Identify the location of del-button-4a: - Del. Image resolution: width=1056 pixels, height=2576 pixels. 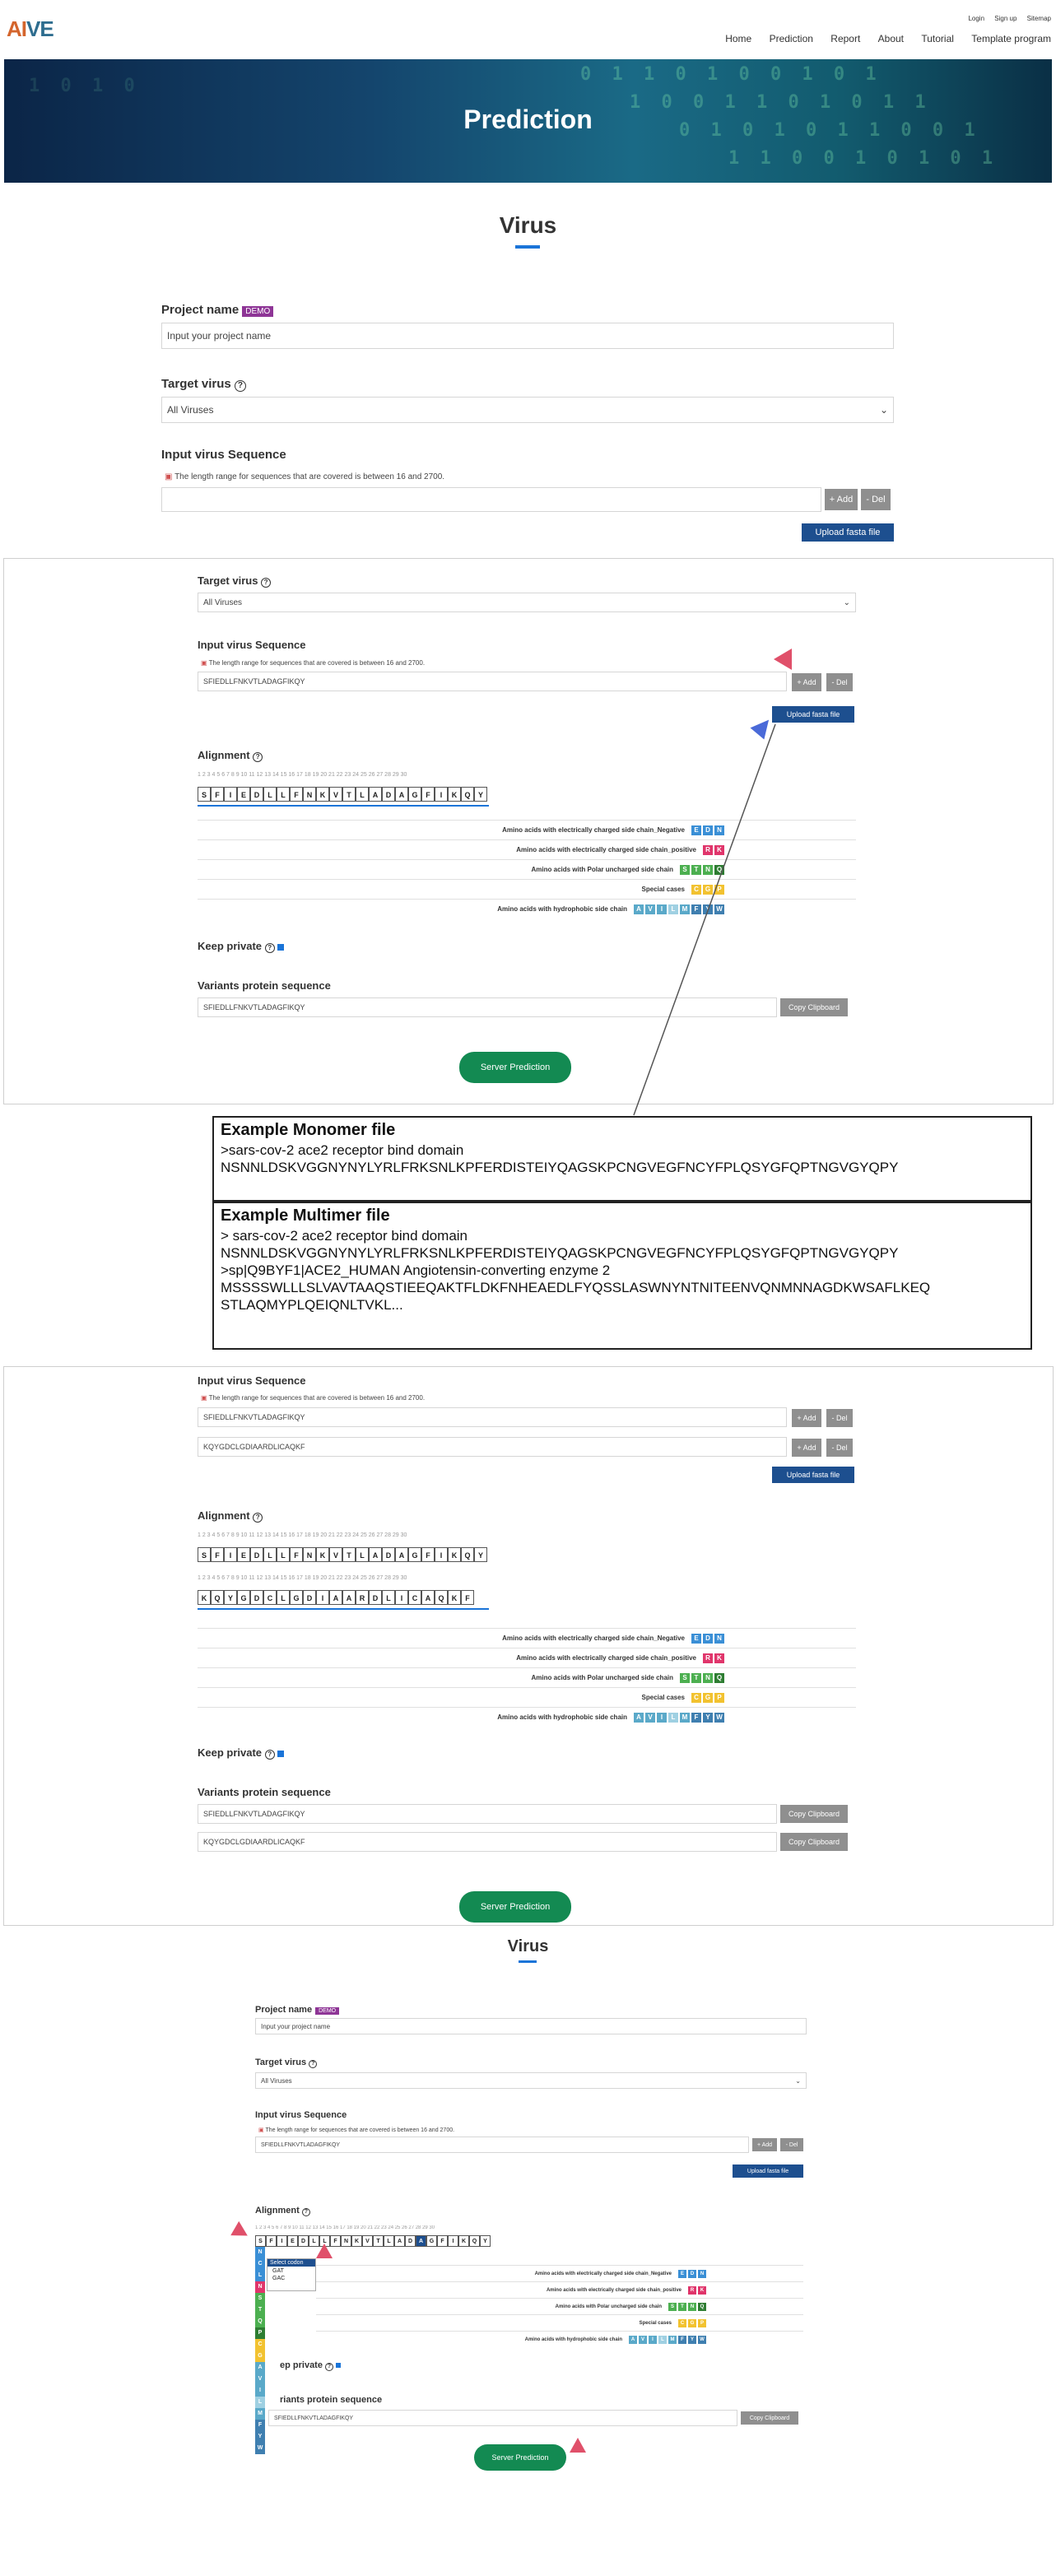
(839, 1418).